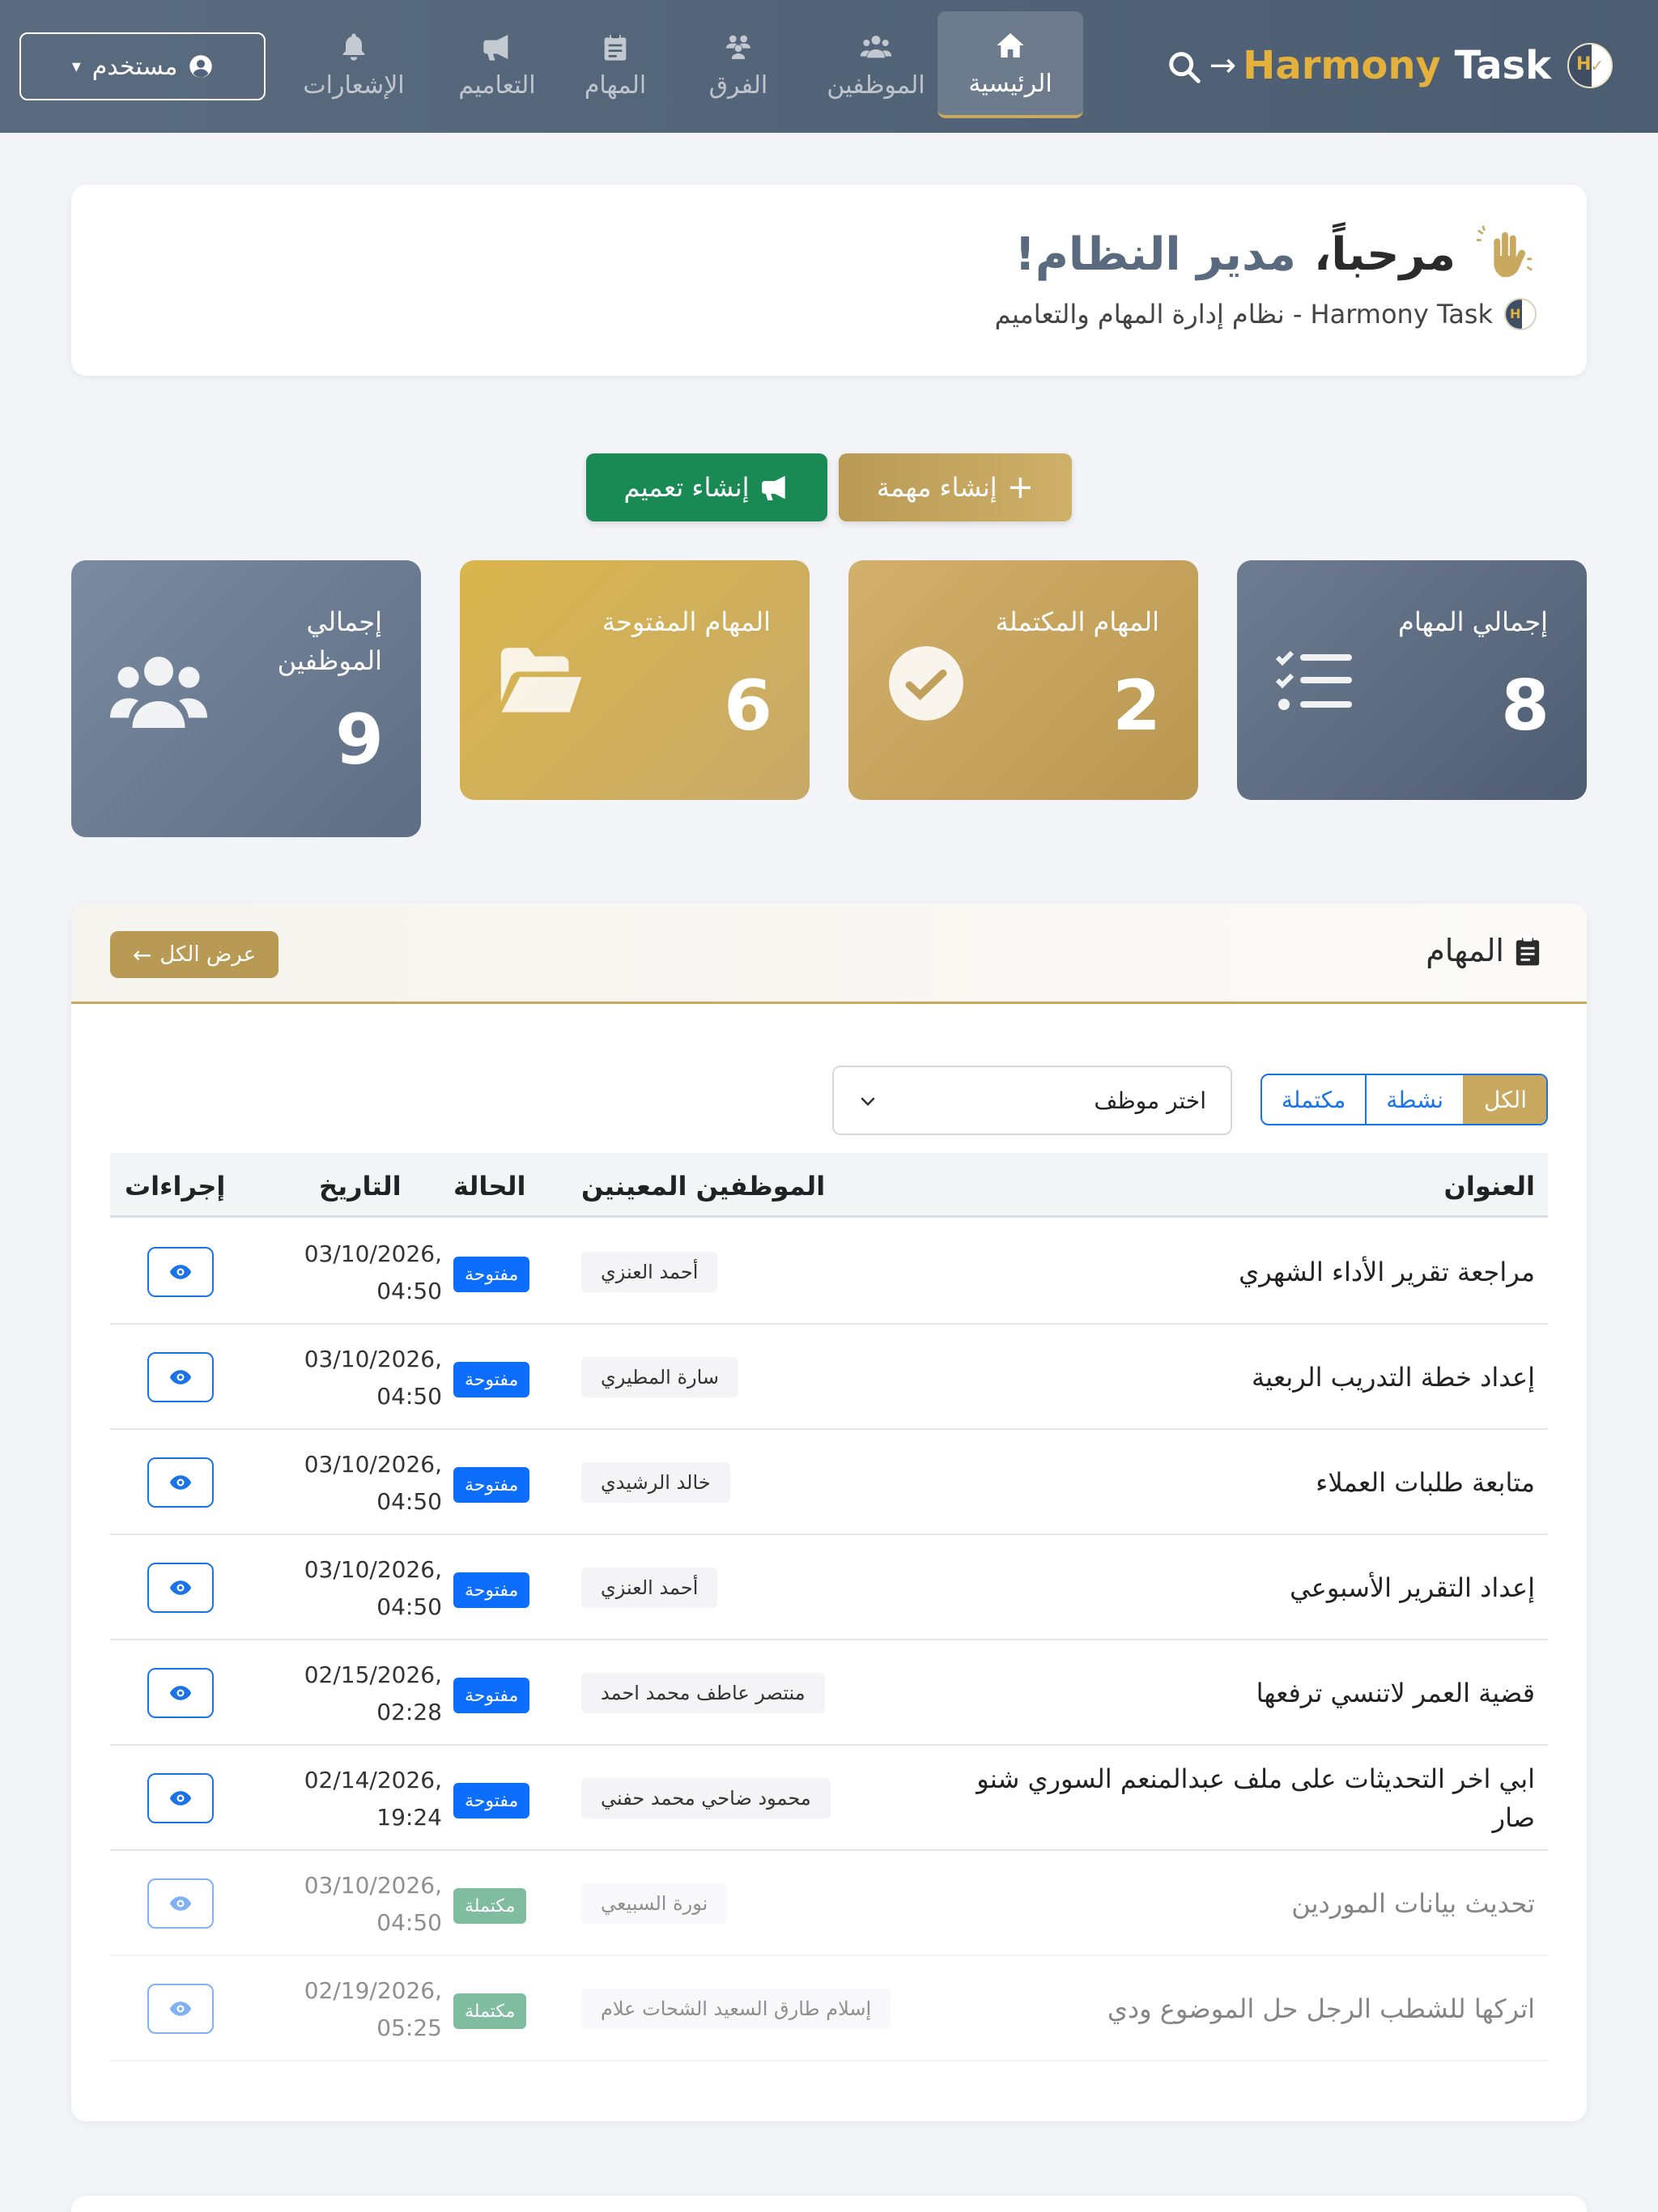  Describe the element at coordinates (936, 488) in the screenshot. I see `create-task-label: إنشاء مهمة` at that location.